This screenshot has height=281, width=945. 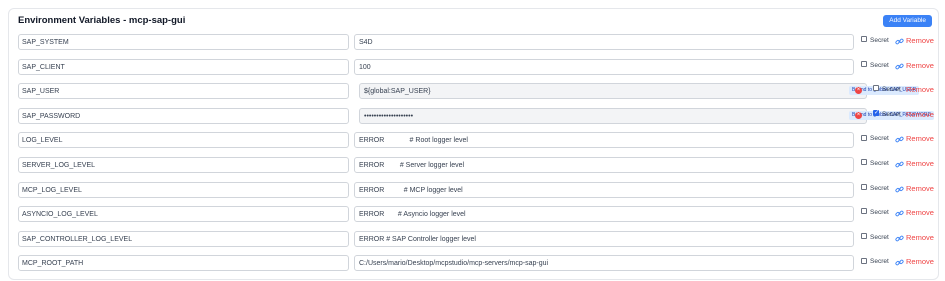 I want to click on variable-value-input: ERROR # SAP Controller logger level, so click(x=604, y=238).